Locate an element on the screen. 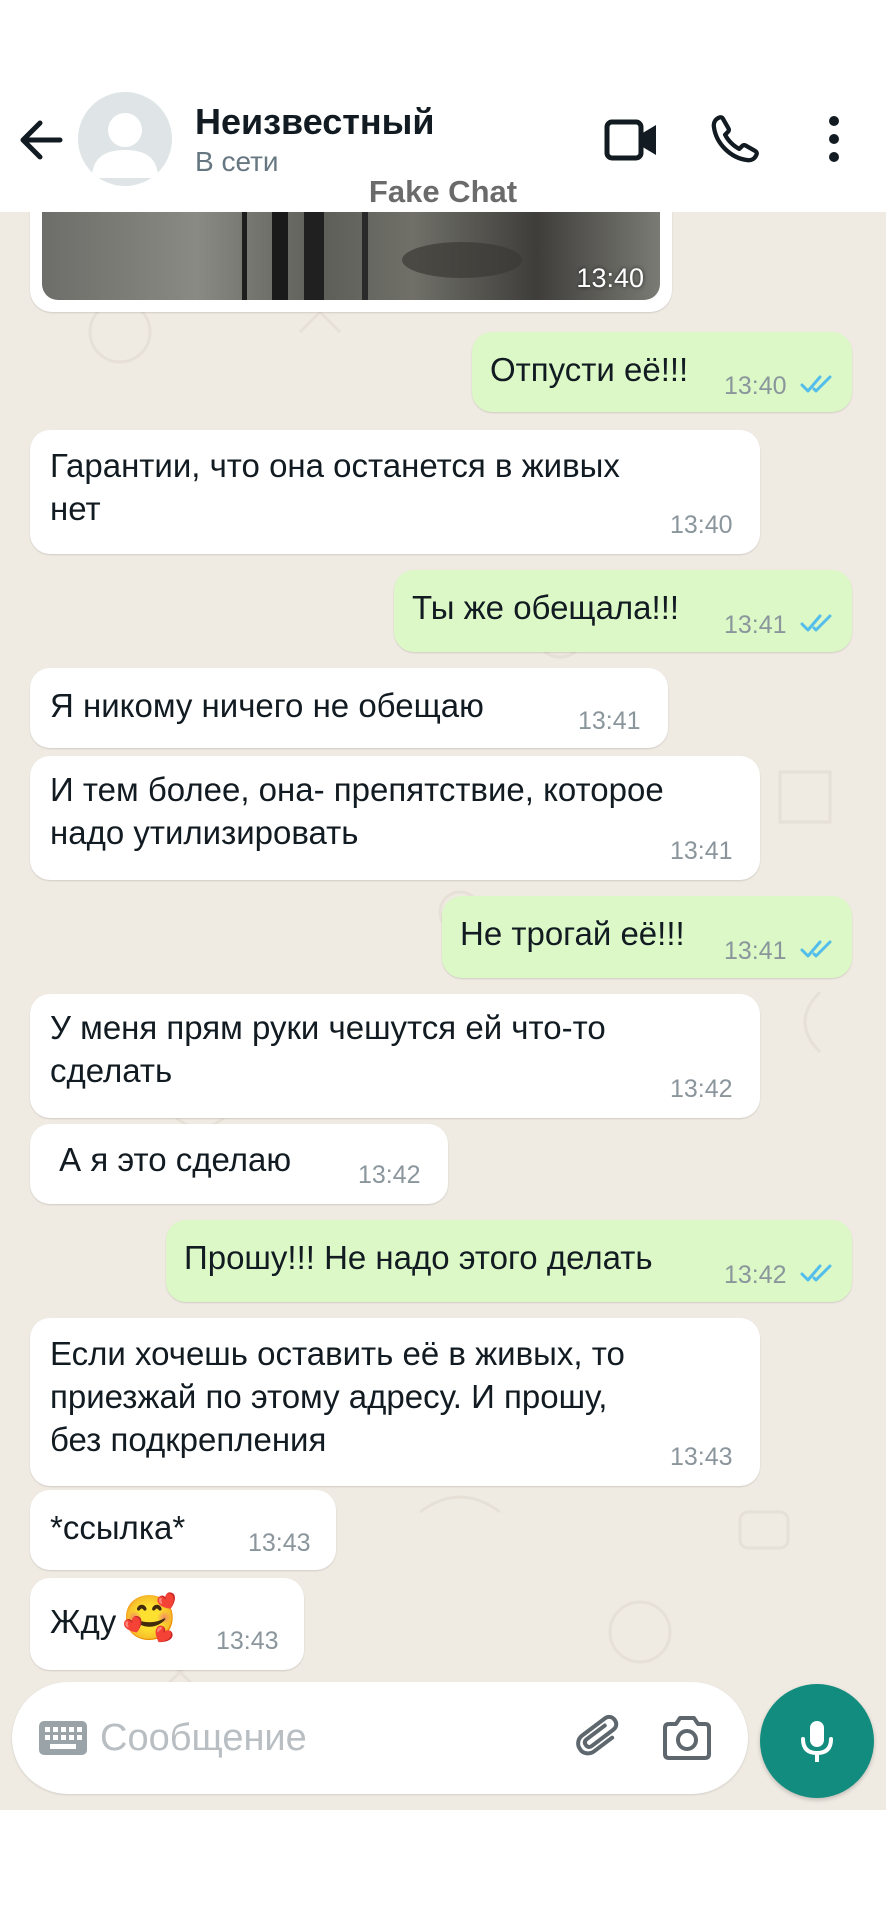  avatar-placeholder-icon is located at coordinates (125, 145).